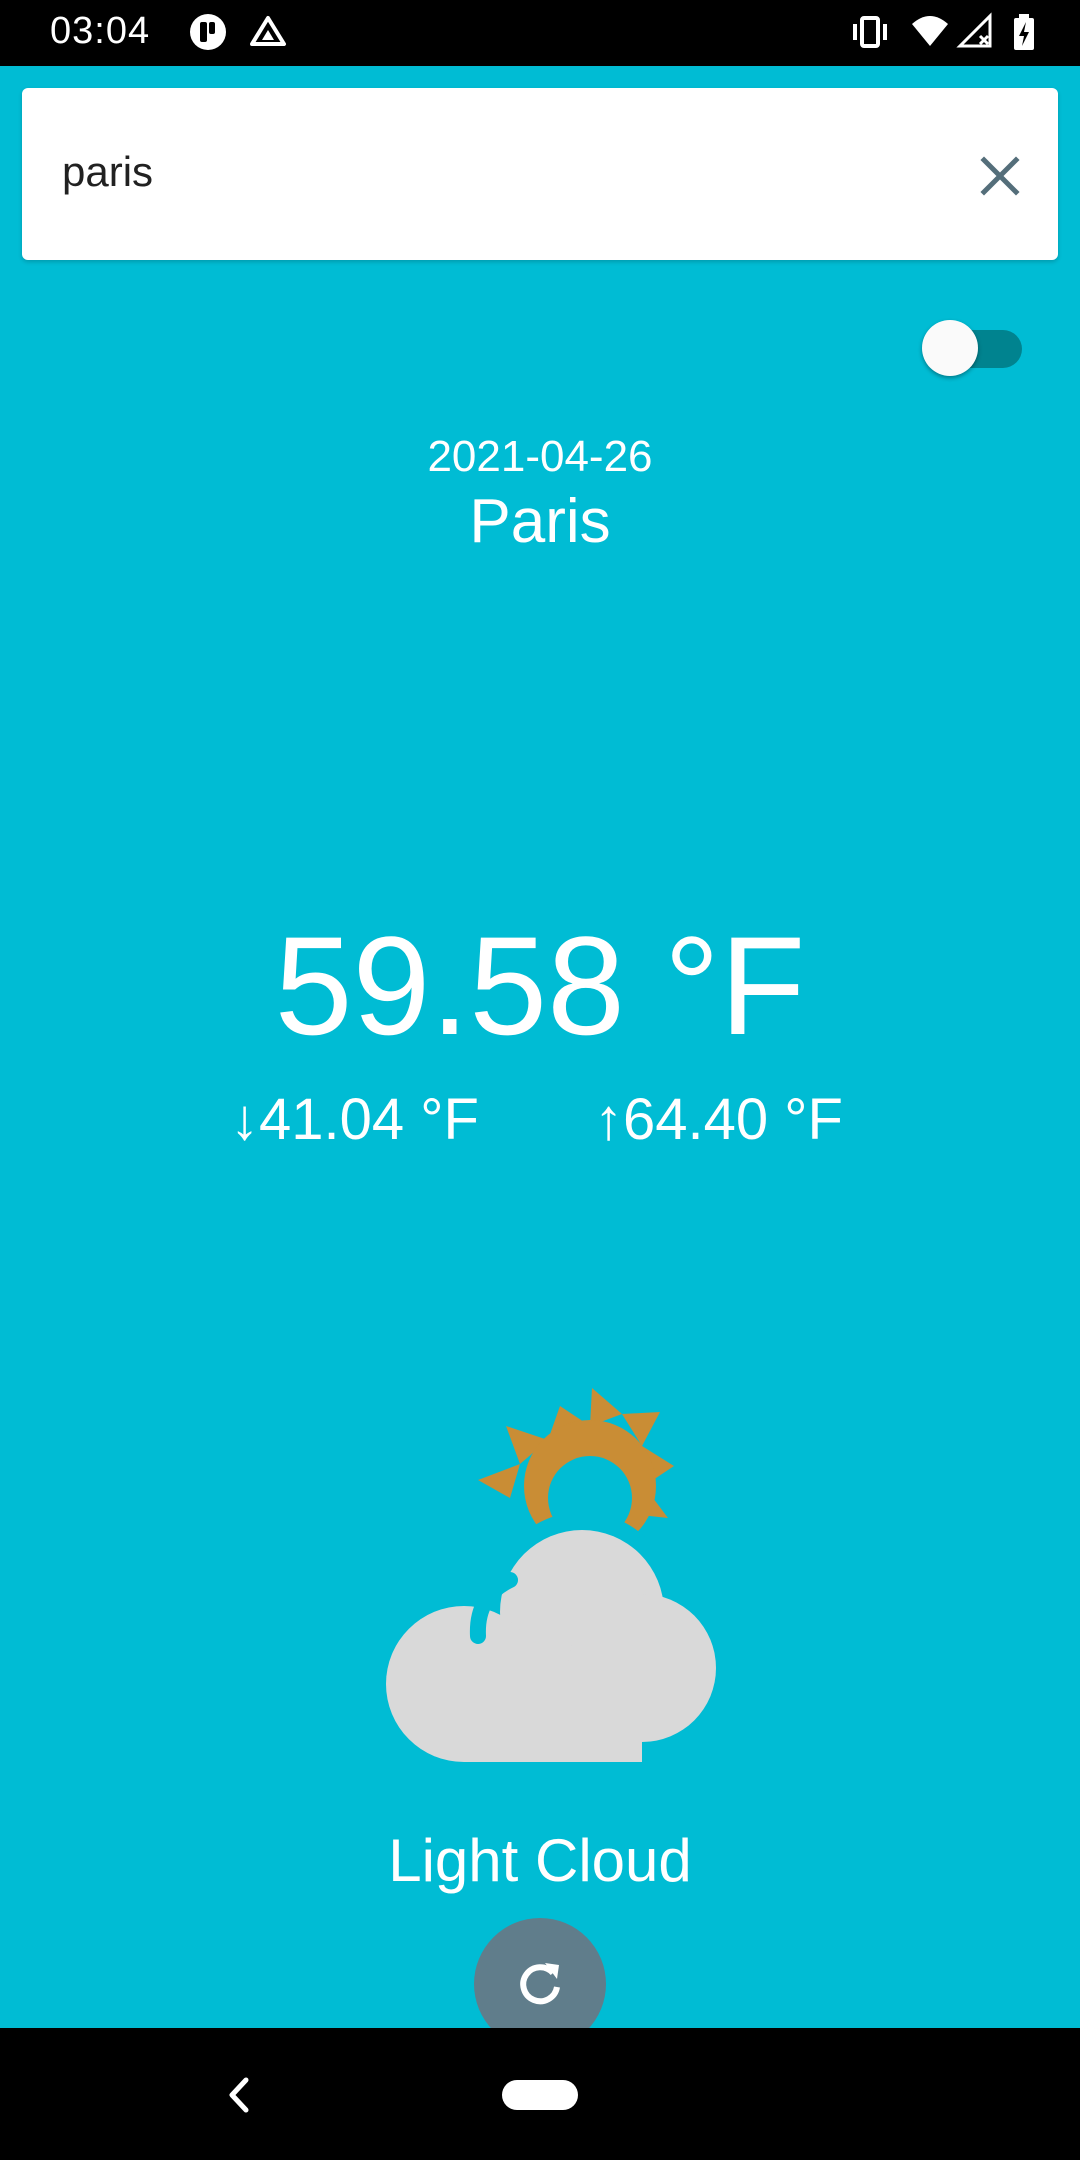 Image resolution: width=1080 pixels, height=2160 pixels. I want to click on drive-icon, so click(268, 32).